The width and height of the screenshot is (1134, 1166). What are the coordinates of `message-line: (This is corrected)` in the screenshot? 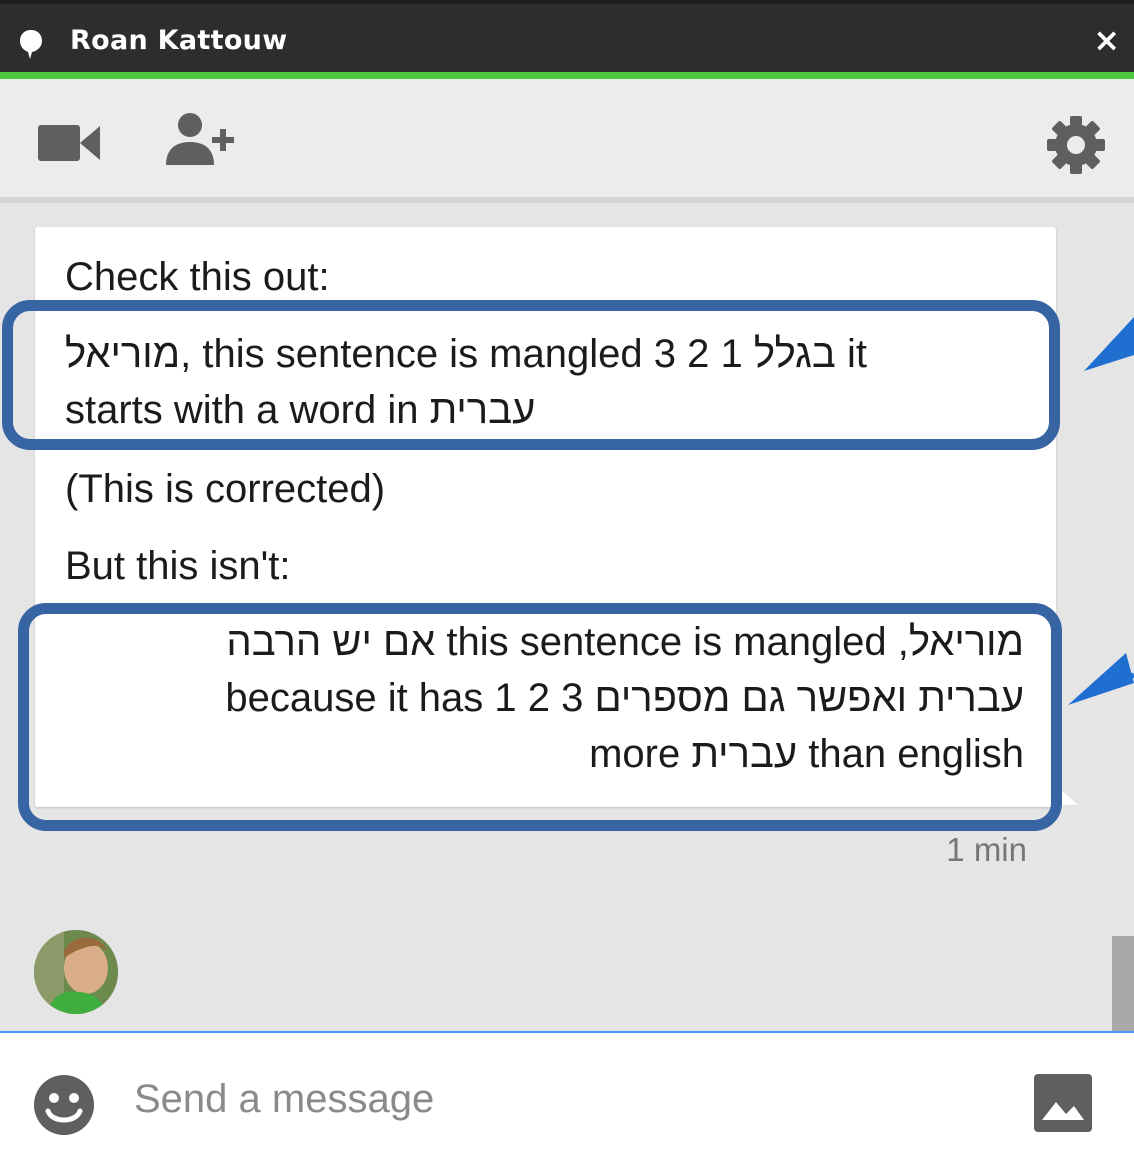 It's located at (225, 489).